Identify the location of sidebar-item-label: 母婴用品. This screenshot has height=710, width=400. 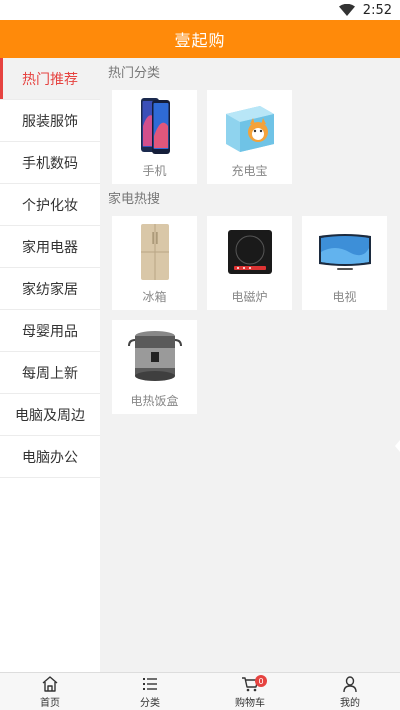
(50, 331).